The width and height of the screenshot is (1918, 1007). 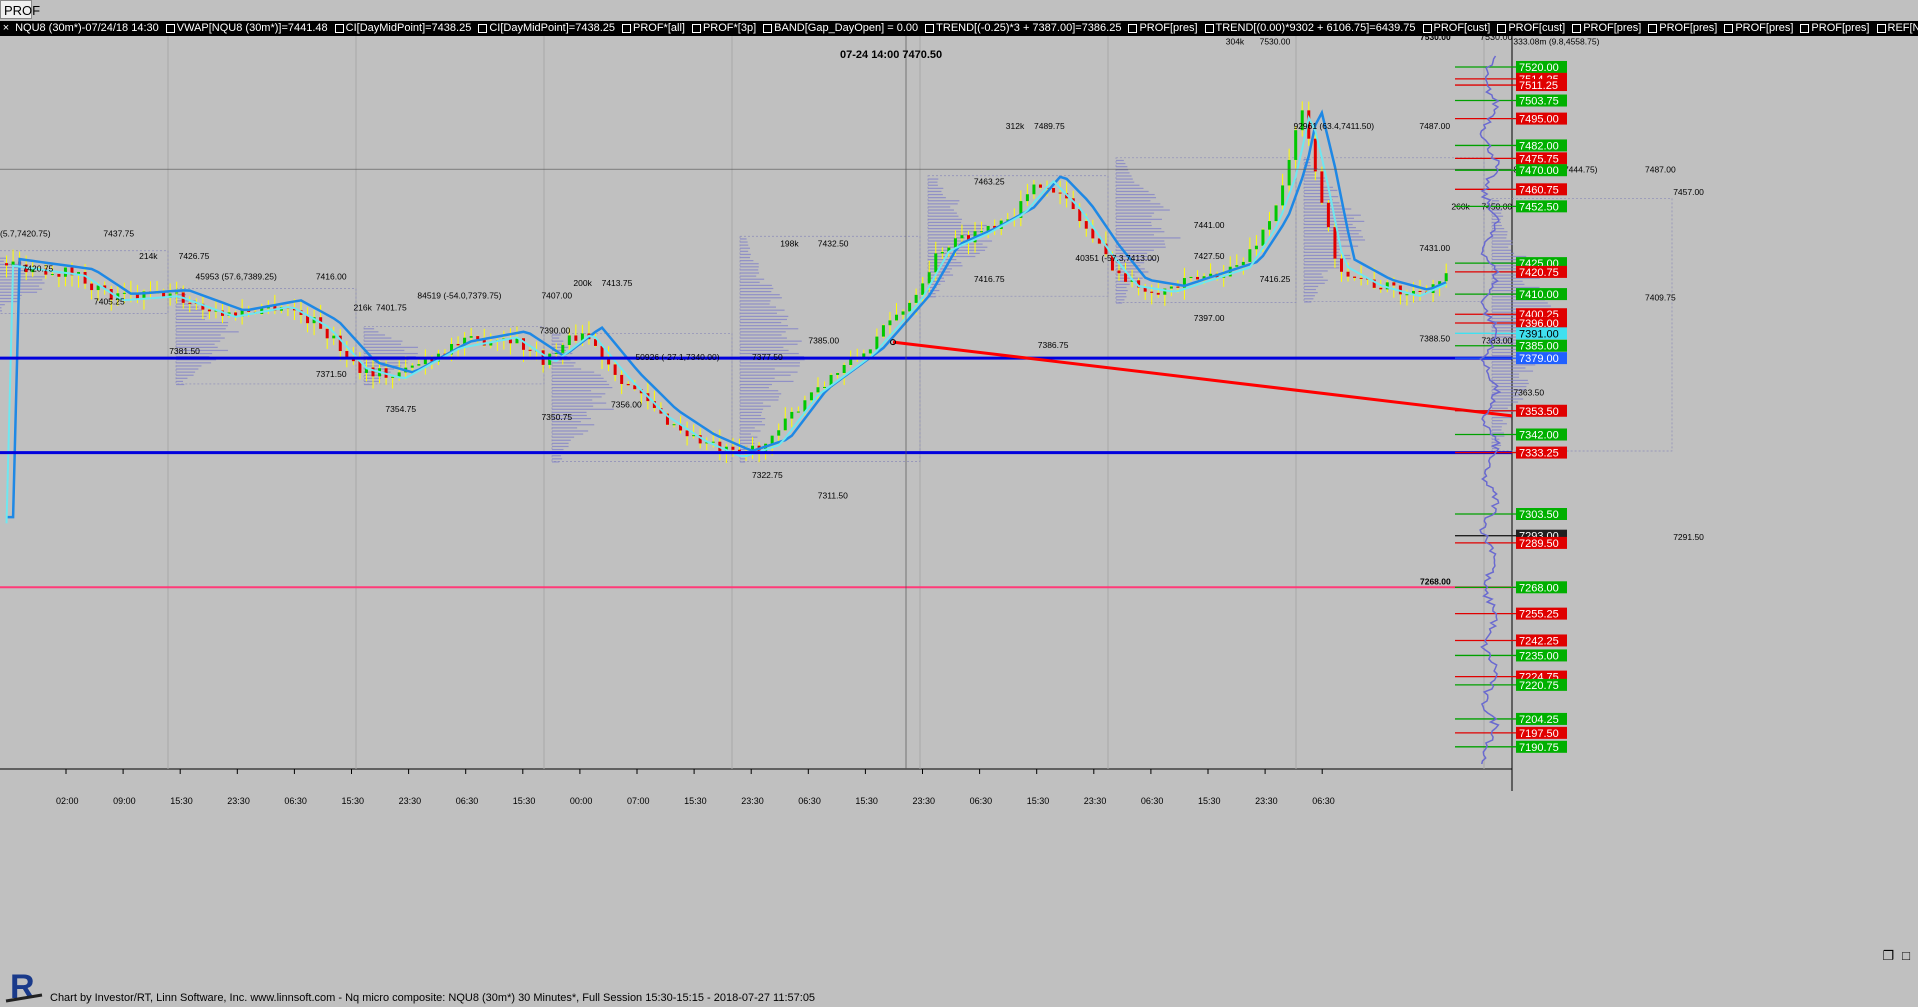 I want to click on profile-annotation: 7322.75, so click(x=767, y=475).